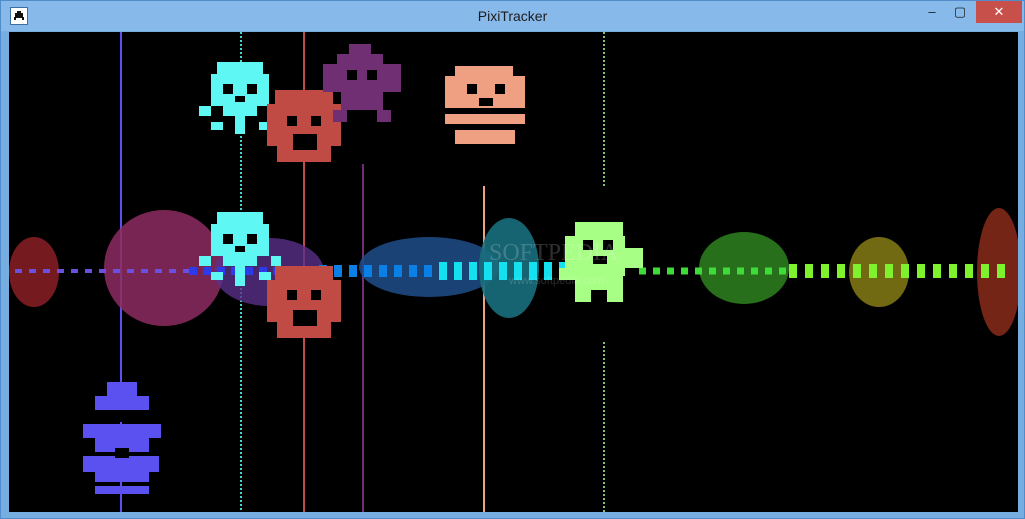  I want to click on maximize-button: ▢, so click(960, 12).